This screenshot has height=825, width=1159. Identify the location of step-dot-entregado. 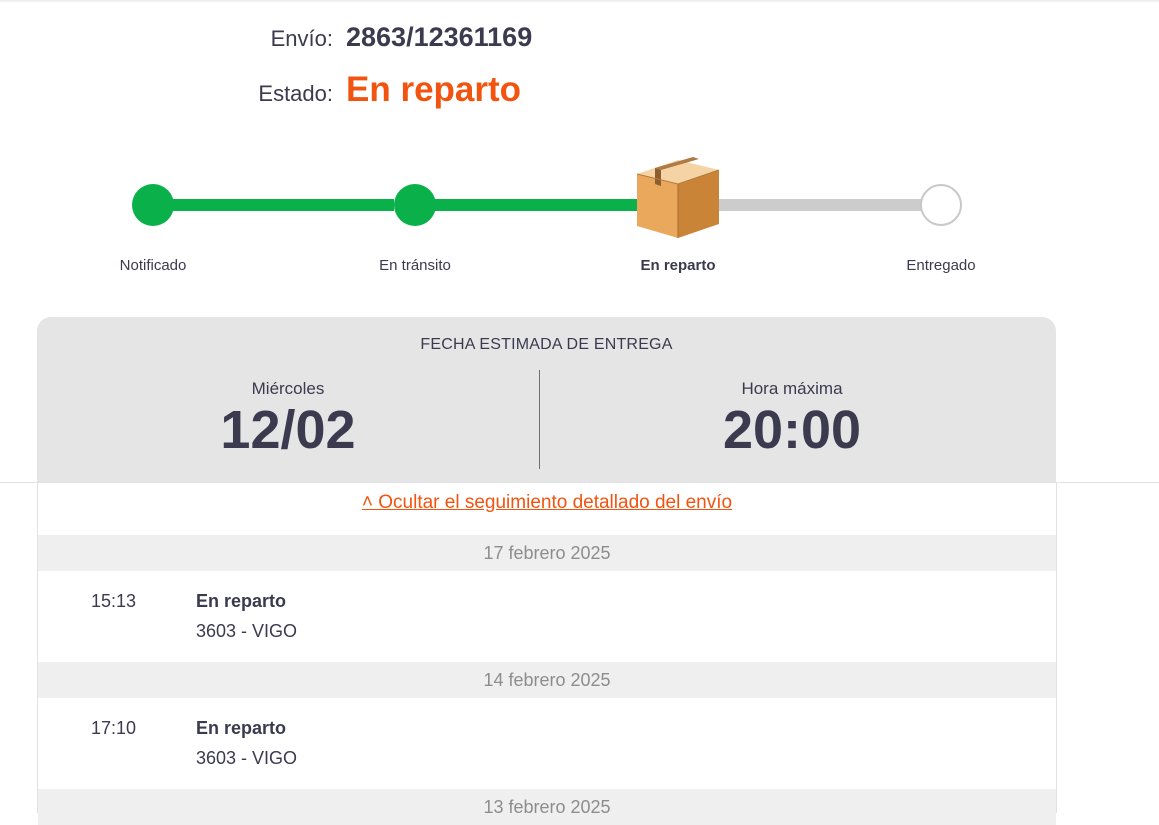
(941, 205).